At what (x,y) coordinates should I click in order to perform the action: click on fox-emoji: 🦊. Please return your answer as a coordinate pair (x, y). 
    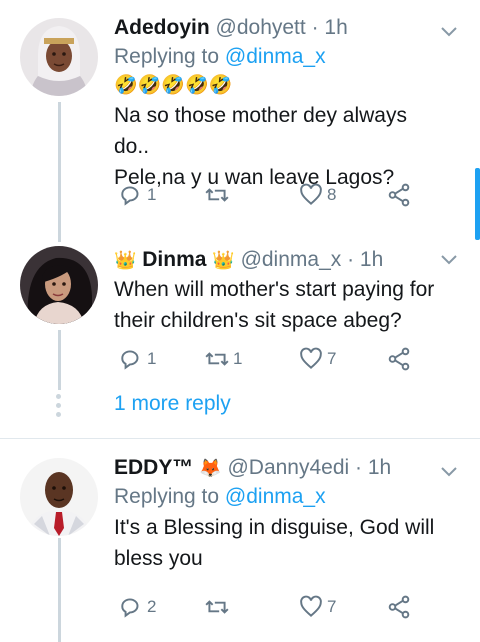
    Looking at the image, I should click on (210, 468).